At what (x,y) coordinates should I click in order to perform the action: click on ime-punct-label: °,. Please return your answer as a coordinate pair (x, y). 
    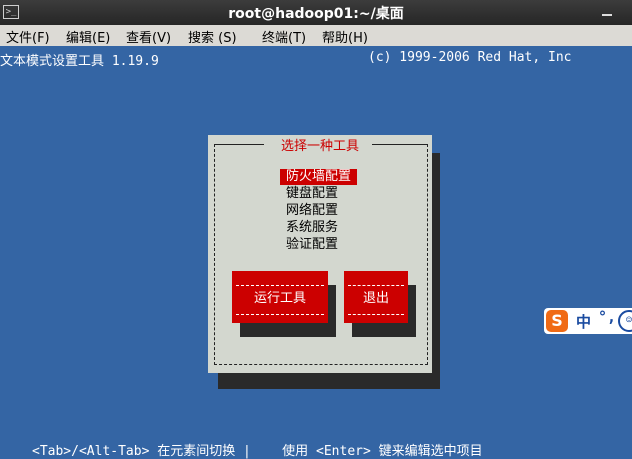
    Looking at the image, I should click on (607, 317).